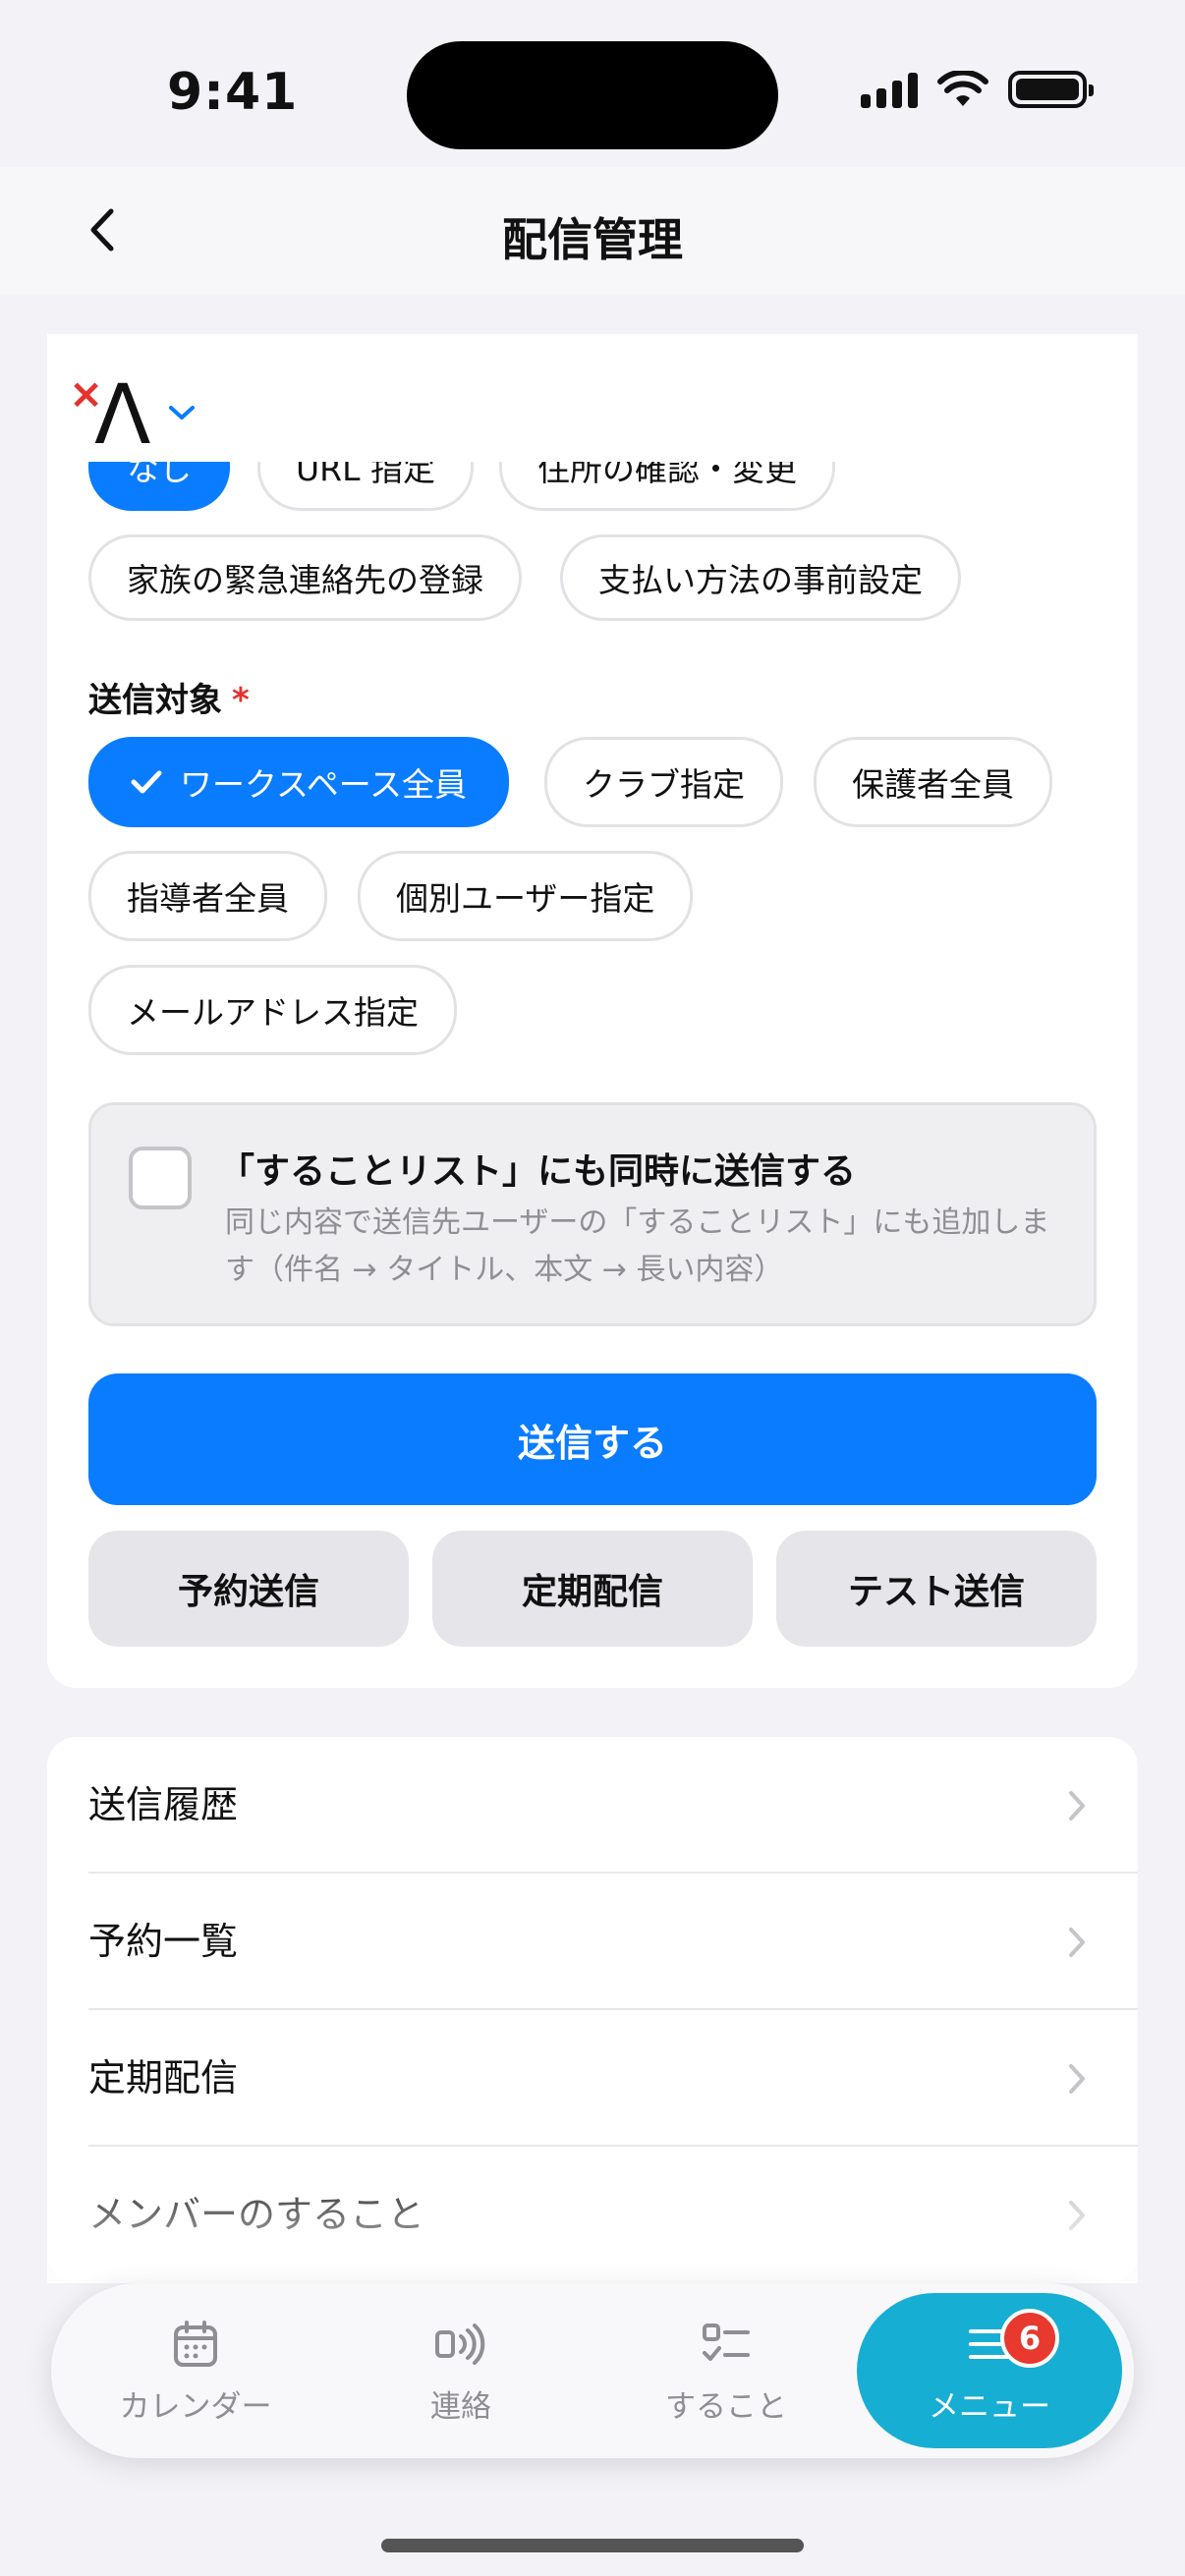 This screenshot has height=2576, width=1185. Describe the element at coordinates (164, 1804) in the screenshot. I see `list-item-label: 送信履歴` at that location.